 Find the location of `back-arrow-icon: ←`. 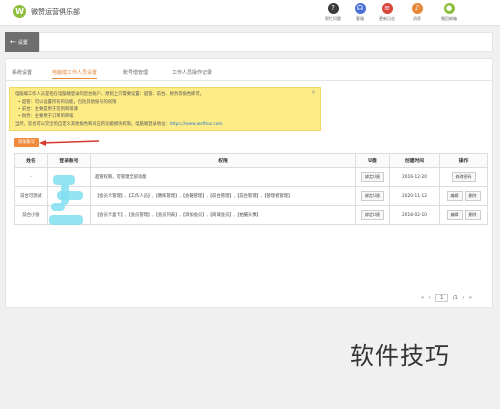

back-arrow-icon: ← is located at coordinates (13, 42).